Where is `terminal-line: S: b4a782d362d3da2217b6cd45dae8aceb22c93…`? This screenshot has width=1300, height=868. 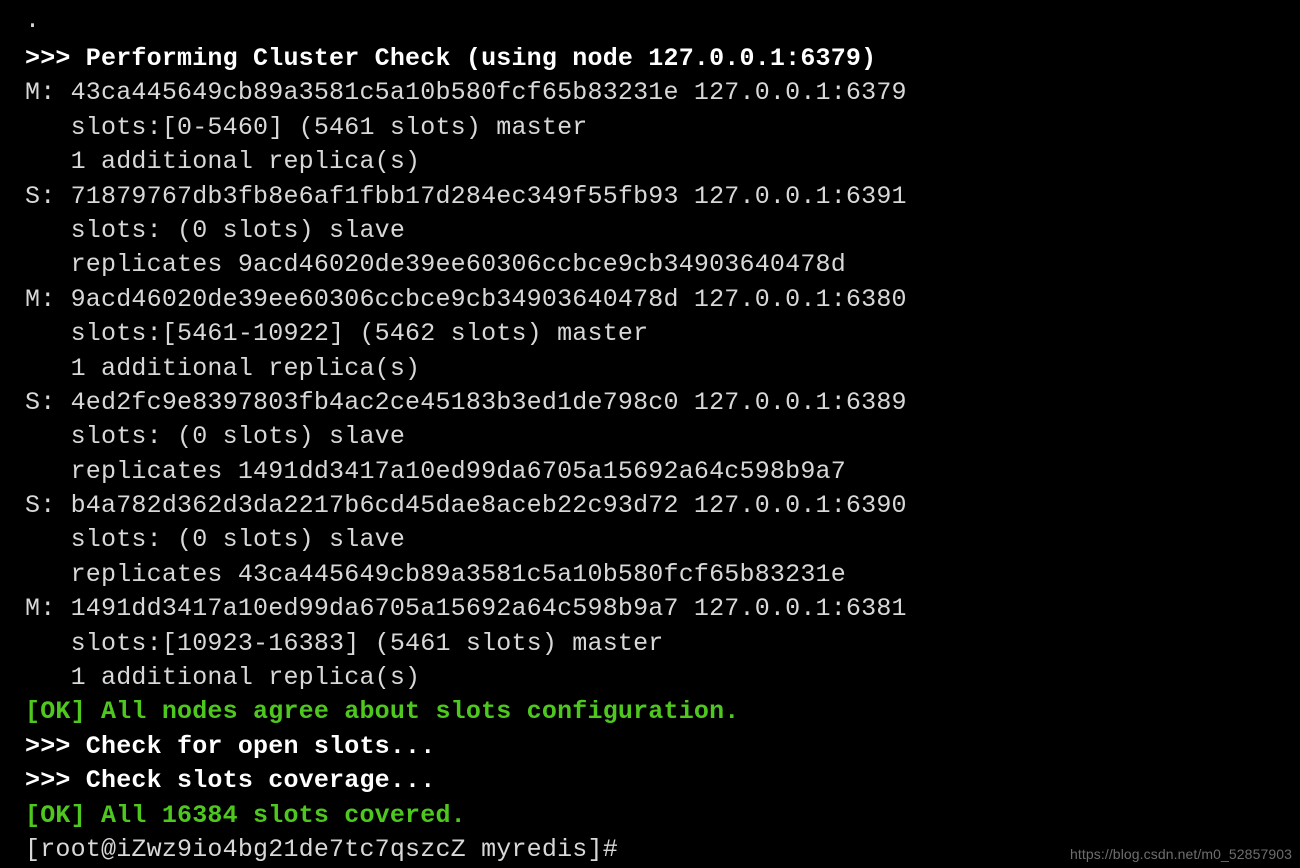 terminal-line: S: b4a782d362d3da2217b6cd45dae8aceb22c93… is located at coordinates (466, 506).